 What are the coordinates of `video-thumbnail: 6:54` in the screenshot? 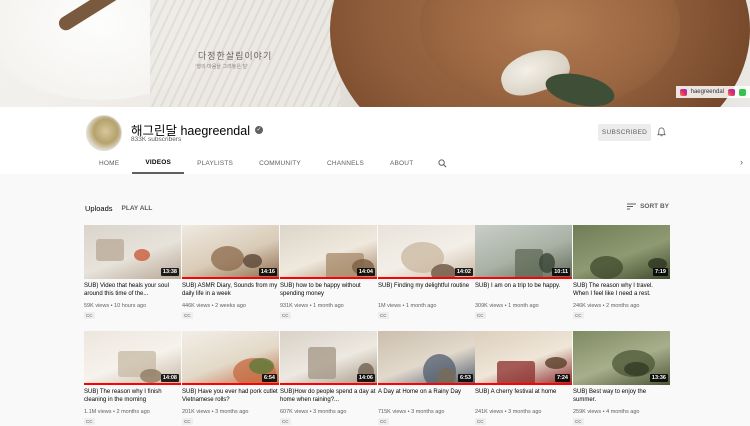 It's located at (230, 358).